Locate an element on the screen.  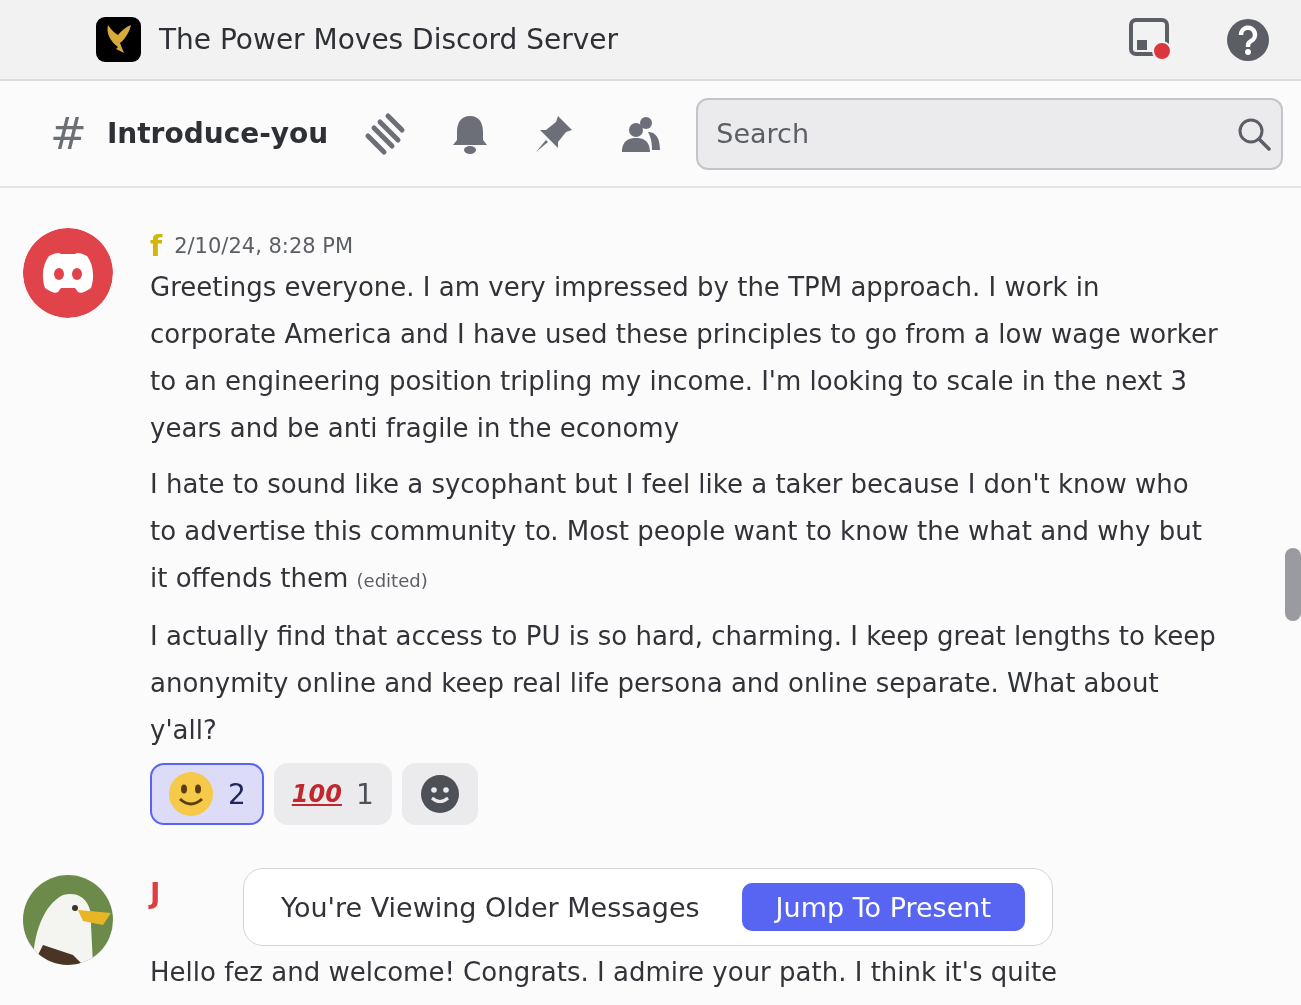
add-reaction-button is located at coordinates (439, 794).